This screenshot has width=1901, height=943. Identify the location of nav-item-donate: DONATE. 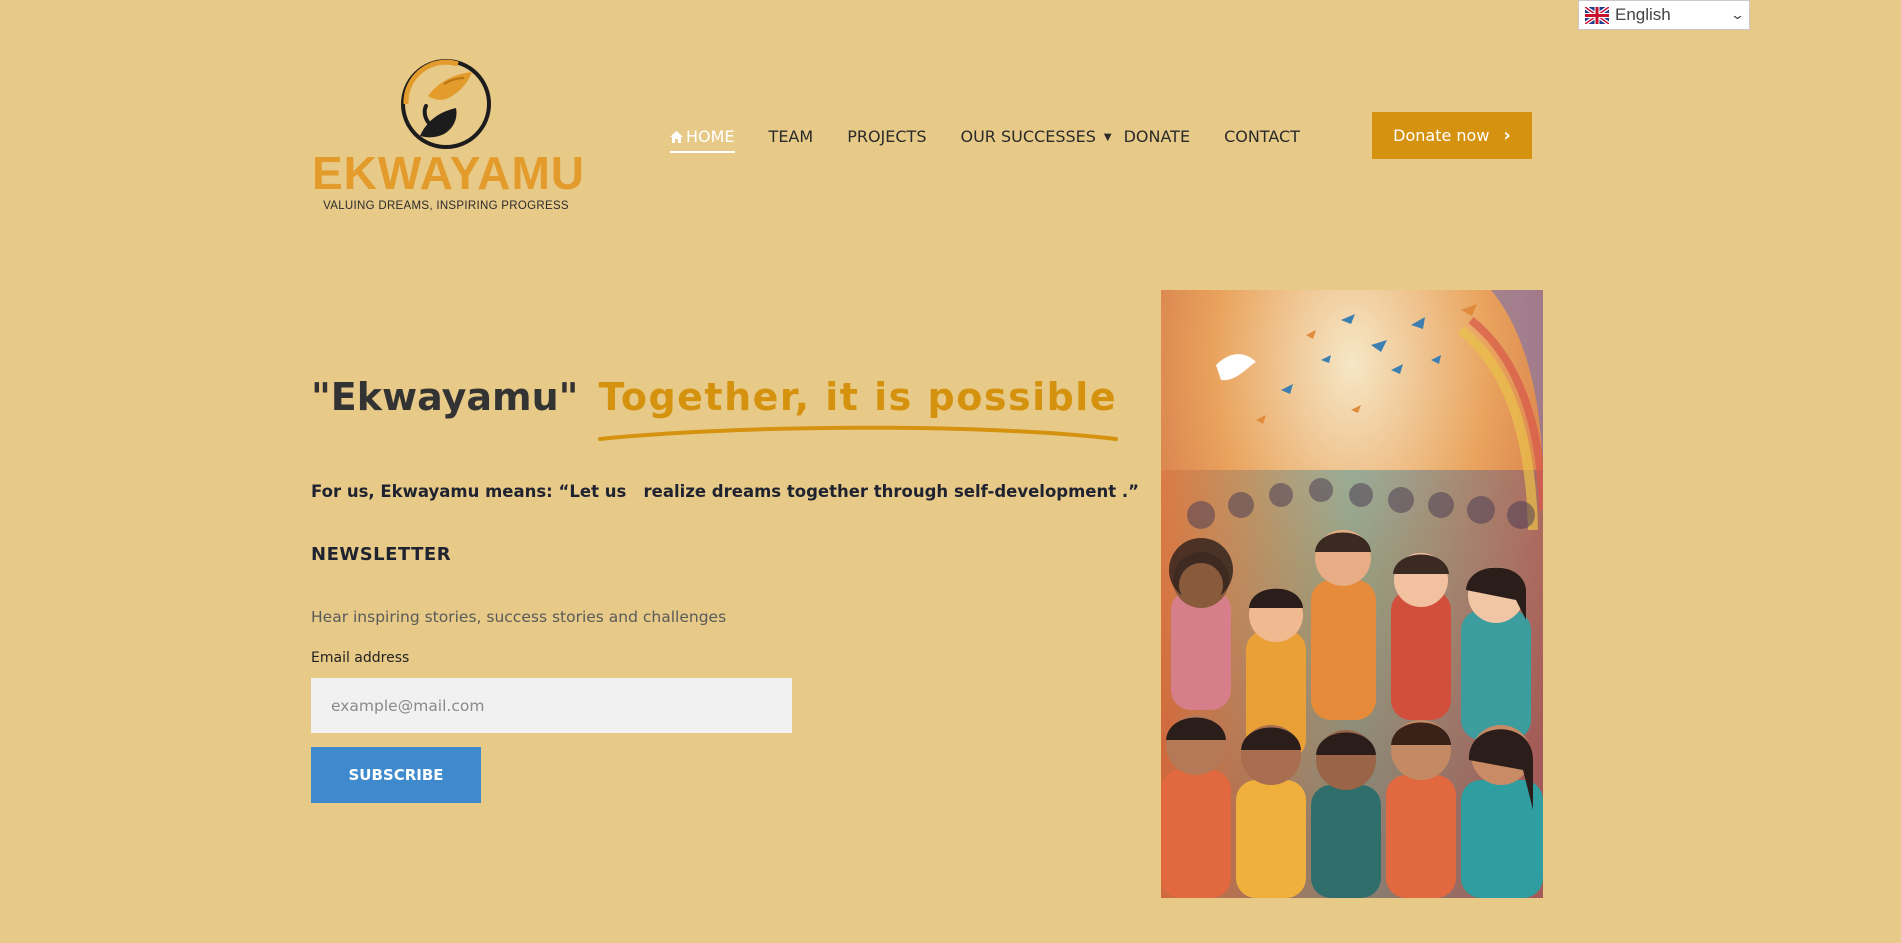
(1157, 136).